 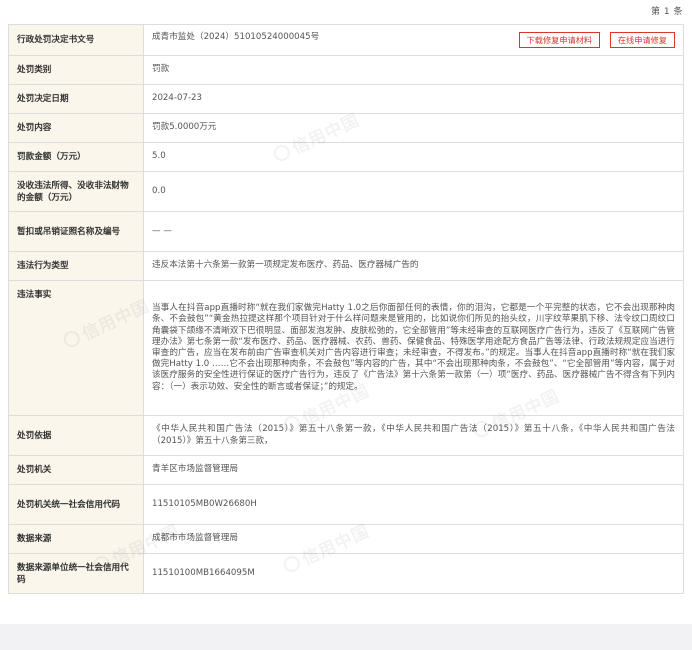 I want to click on row-value: — —, so click(x=413, y=231).